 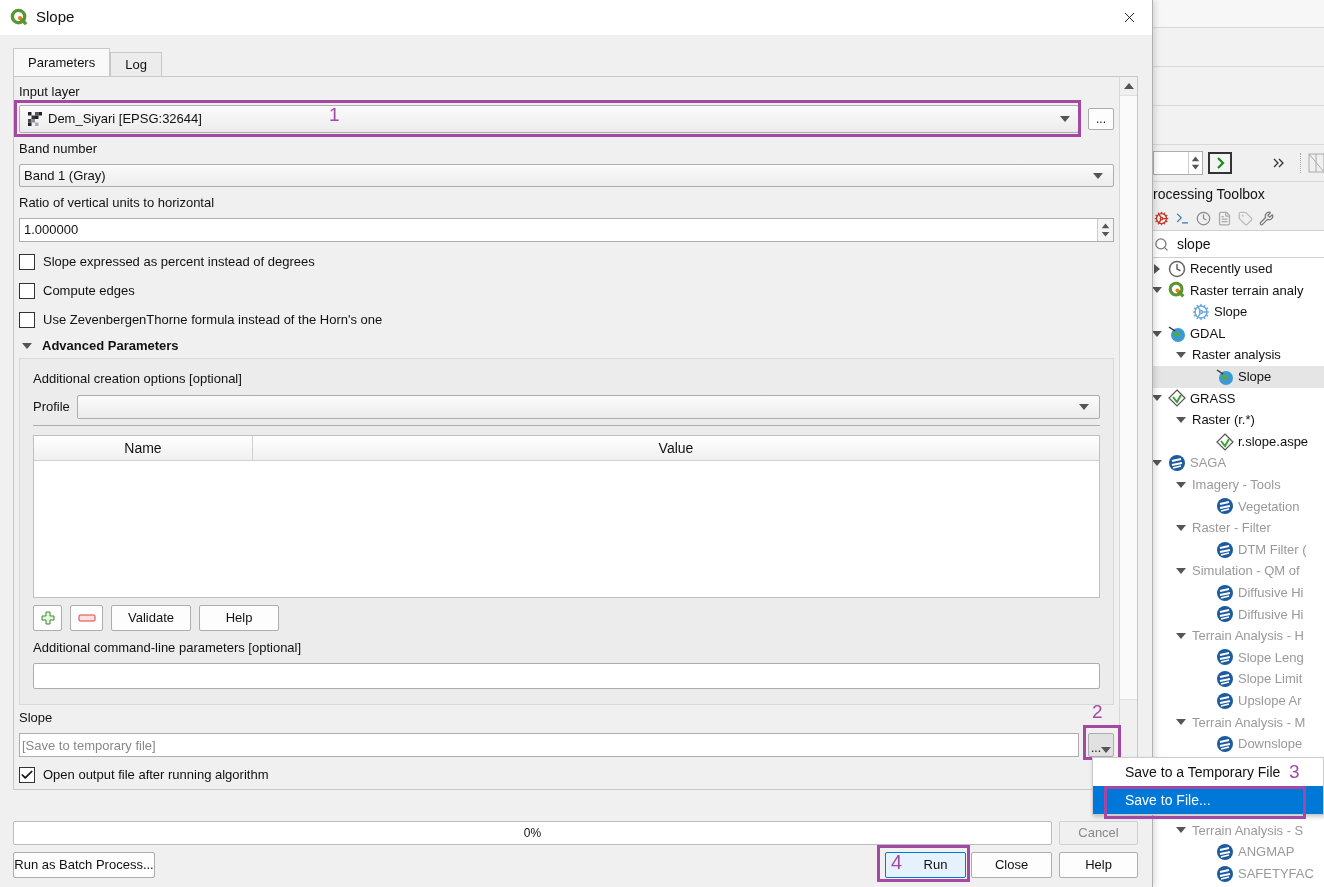 What do you see at coordinates (566, 676) in the screenshot?
I see `input-field` at bounding box center [566, 676].